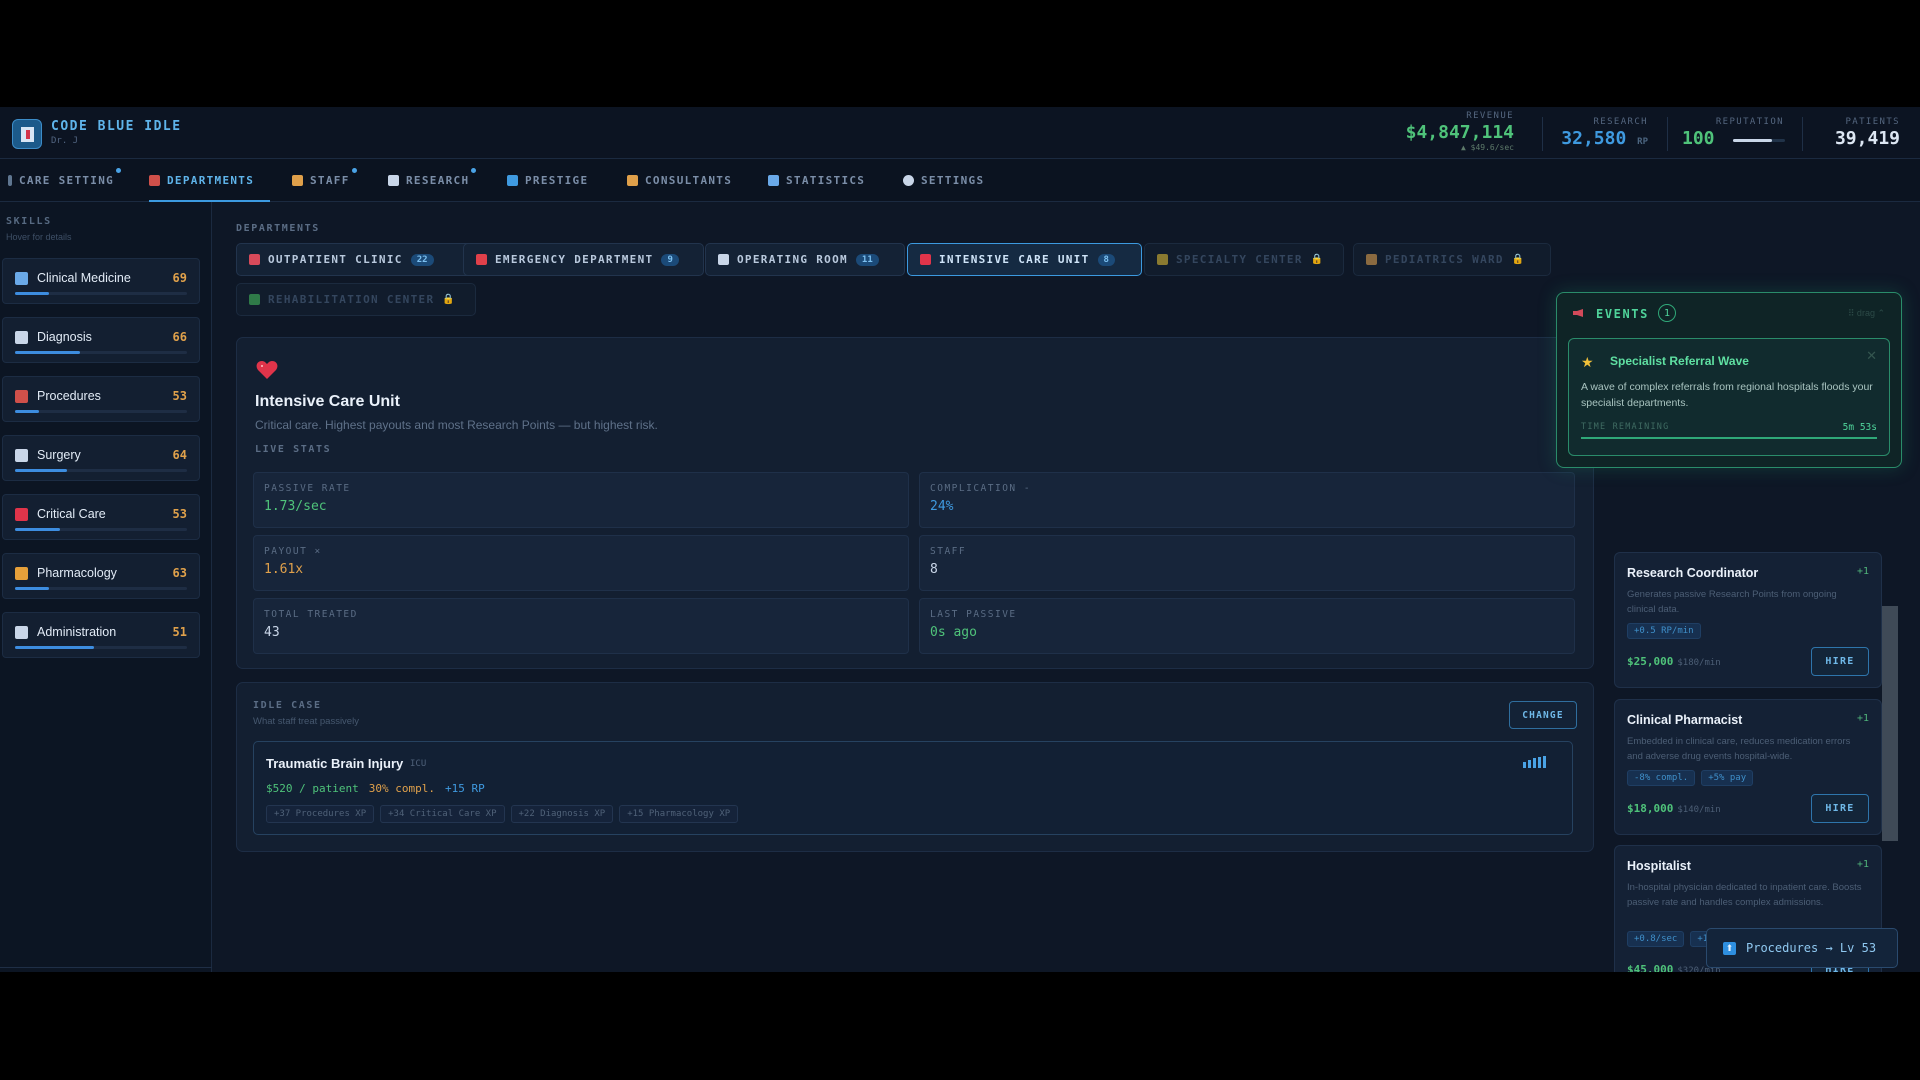 This screenshot has height=1080, width=1920. I want to click on staff-cost: $45,000, so click(1650, 967).